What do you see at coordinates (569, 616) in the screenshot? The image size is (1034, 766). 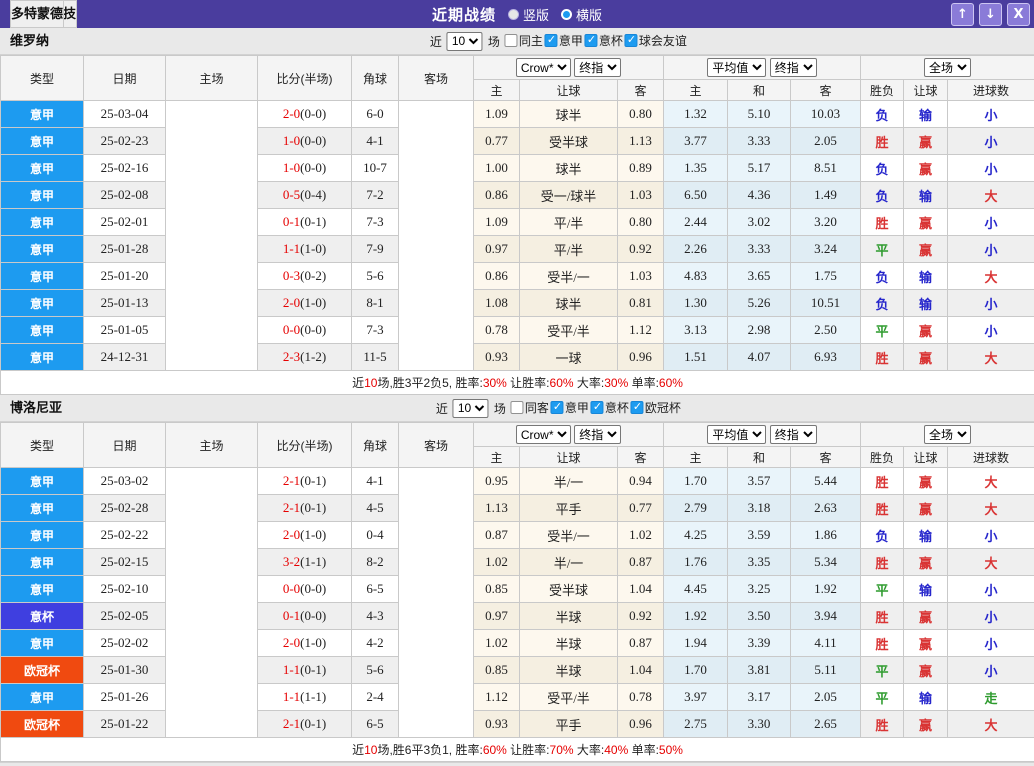 I see `odds-handicap: 半球` at bounding box center [569, 616].